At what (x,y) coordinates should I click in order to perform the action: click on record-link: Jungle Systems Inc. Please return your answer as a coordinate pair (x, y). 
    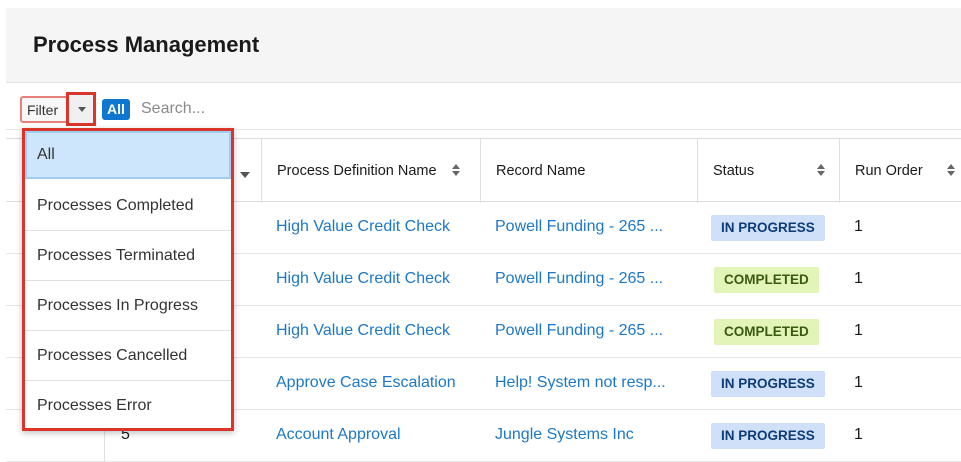
    Looking at the image, I should click on (564, 435).